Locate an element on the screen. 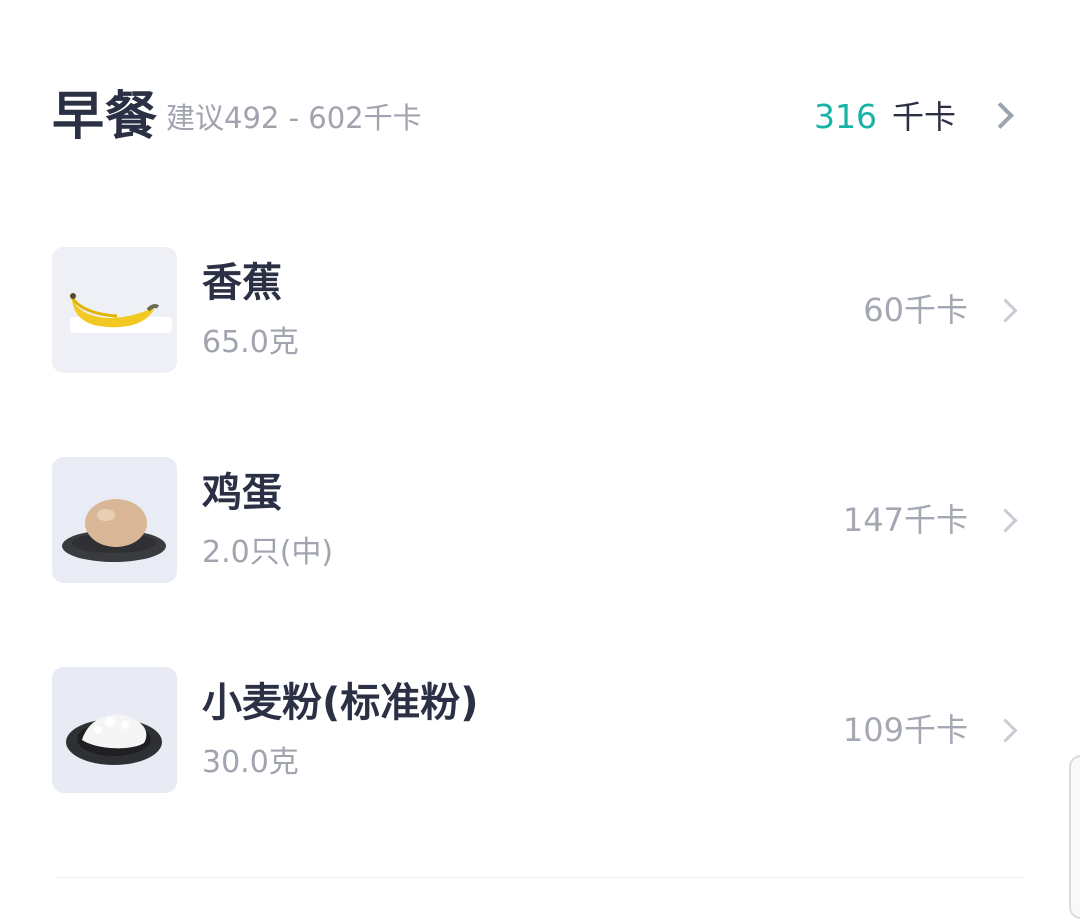  food-calories: 60千卡 is located at coordinates (915, 310).